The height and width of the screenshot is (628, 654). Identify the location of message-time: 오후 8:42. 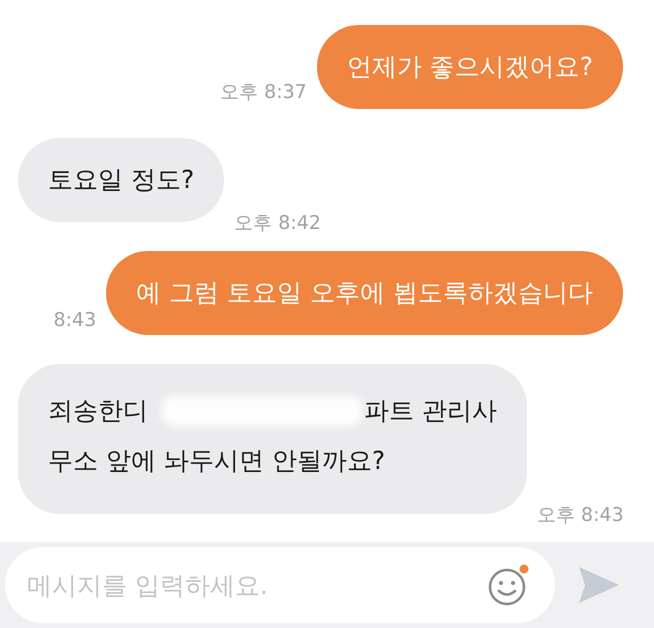
(277, 223).